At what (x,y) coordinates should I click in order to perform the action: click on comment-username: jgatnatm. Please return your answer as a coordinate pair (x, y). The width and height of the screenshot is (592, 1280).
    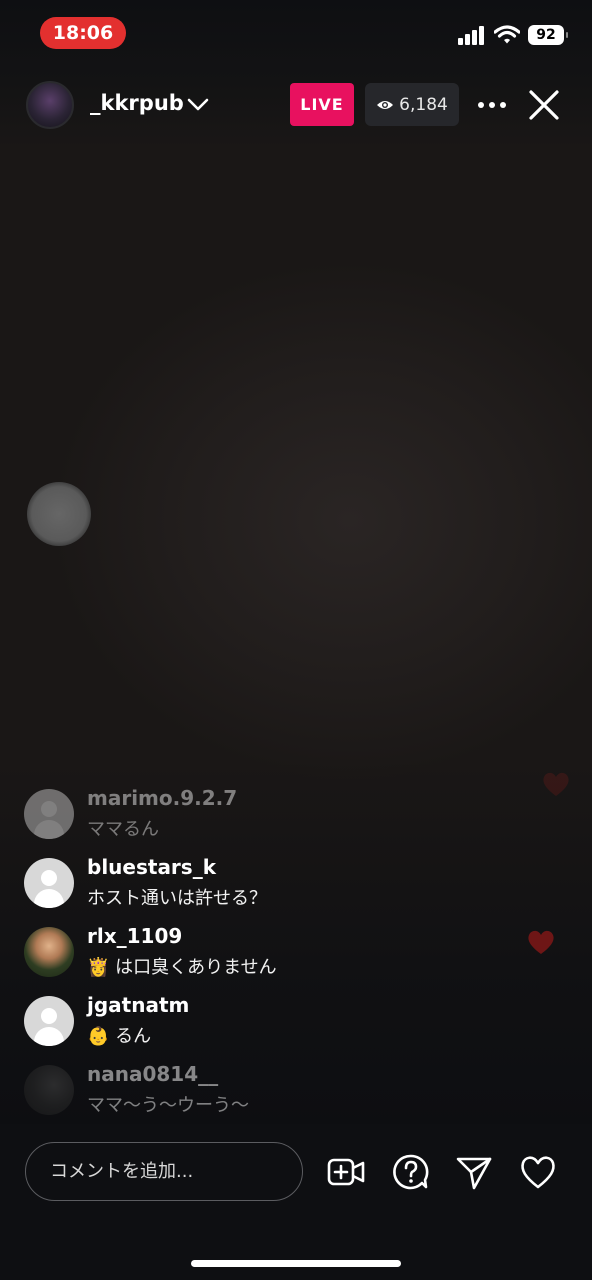
    Looking at the image, I should click on (138, 1005).